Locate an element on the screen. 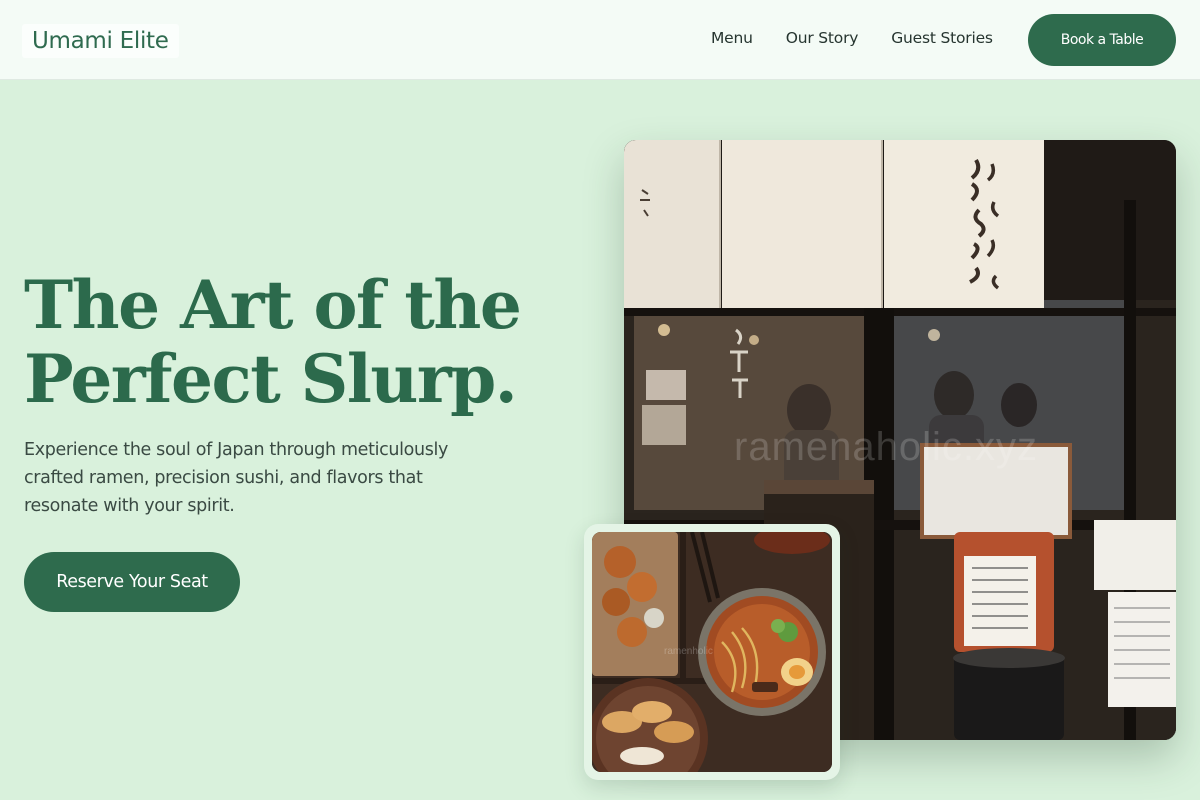 The height and width of the screenshot is (800, 1200). hero-title: The Art of the Perfect Slurp. is located at coordinates (304, 342).